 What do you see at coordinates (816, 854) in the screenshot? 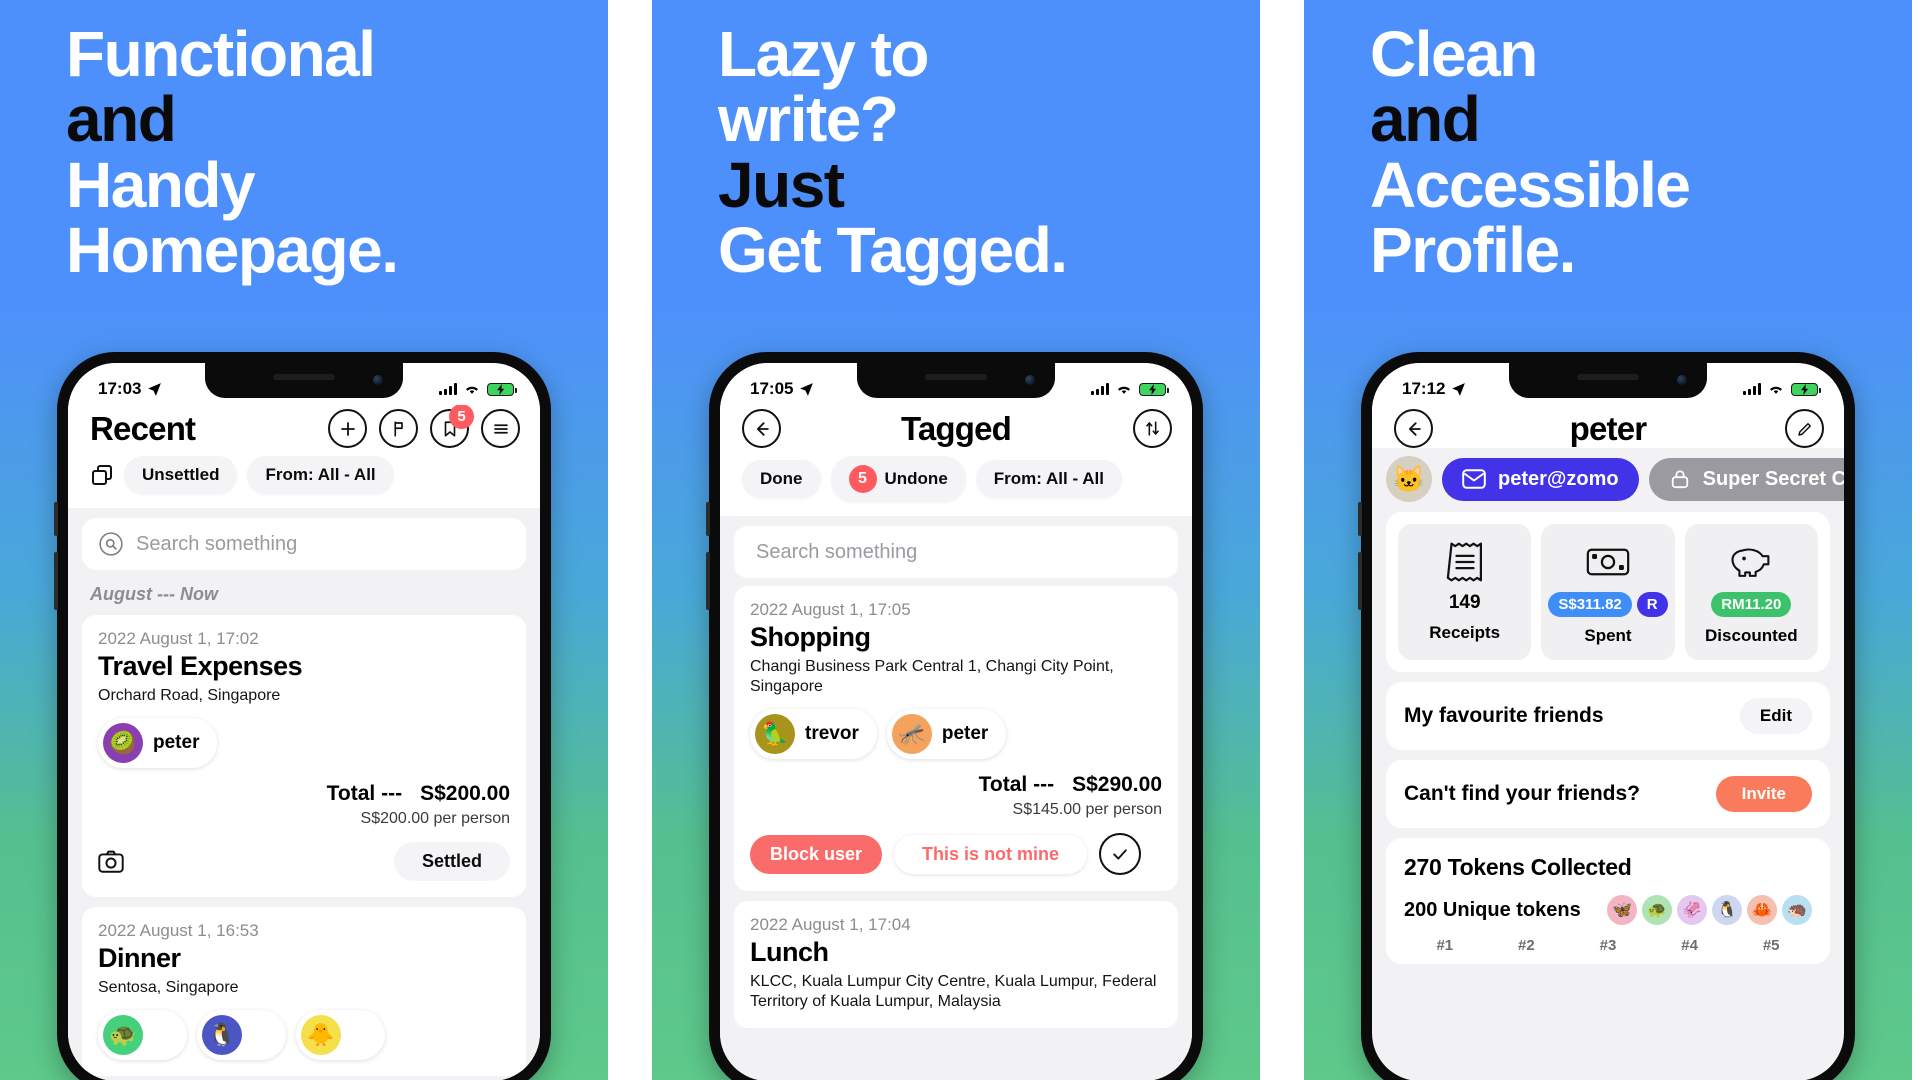
I see `block-user-button: Block user` at bounding box center [816, 854].